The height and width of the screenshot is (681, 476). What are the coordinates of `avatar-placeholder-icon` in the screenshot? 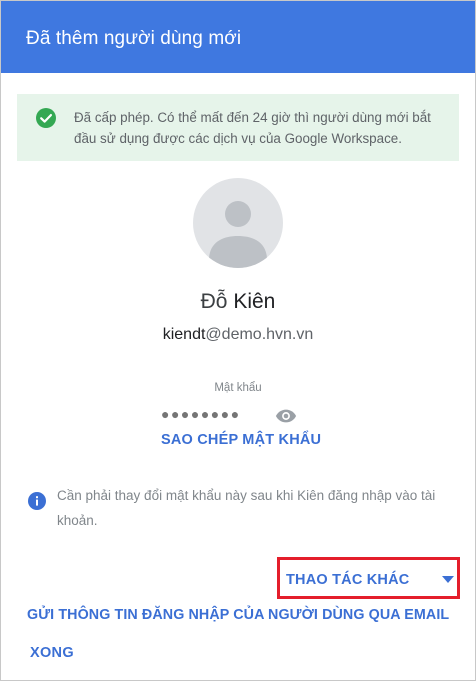 It's located at (238, 223).